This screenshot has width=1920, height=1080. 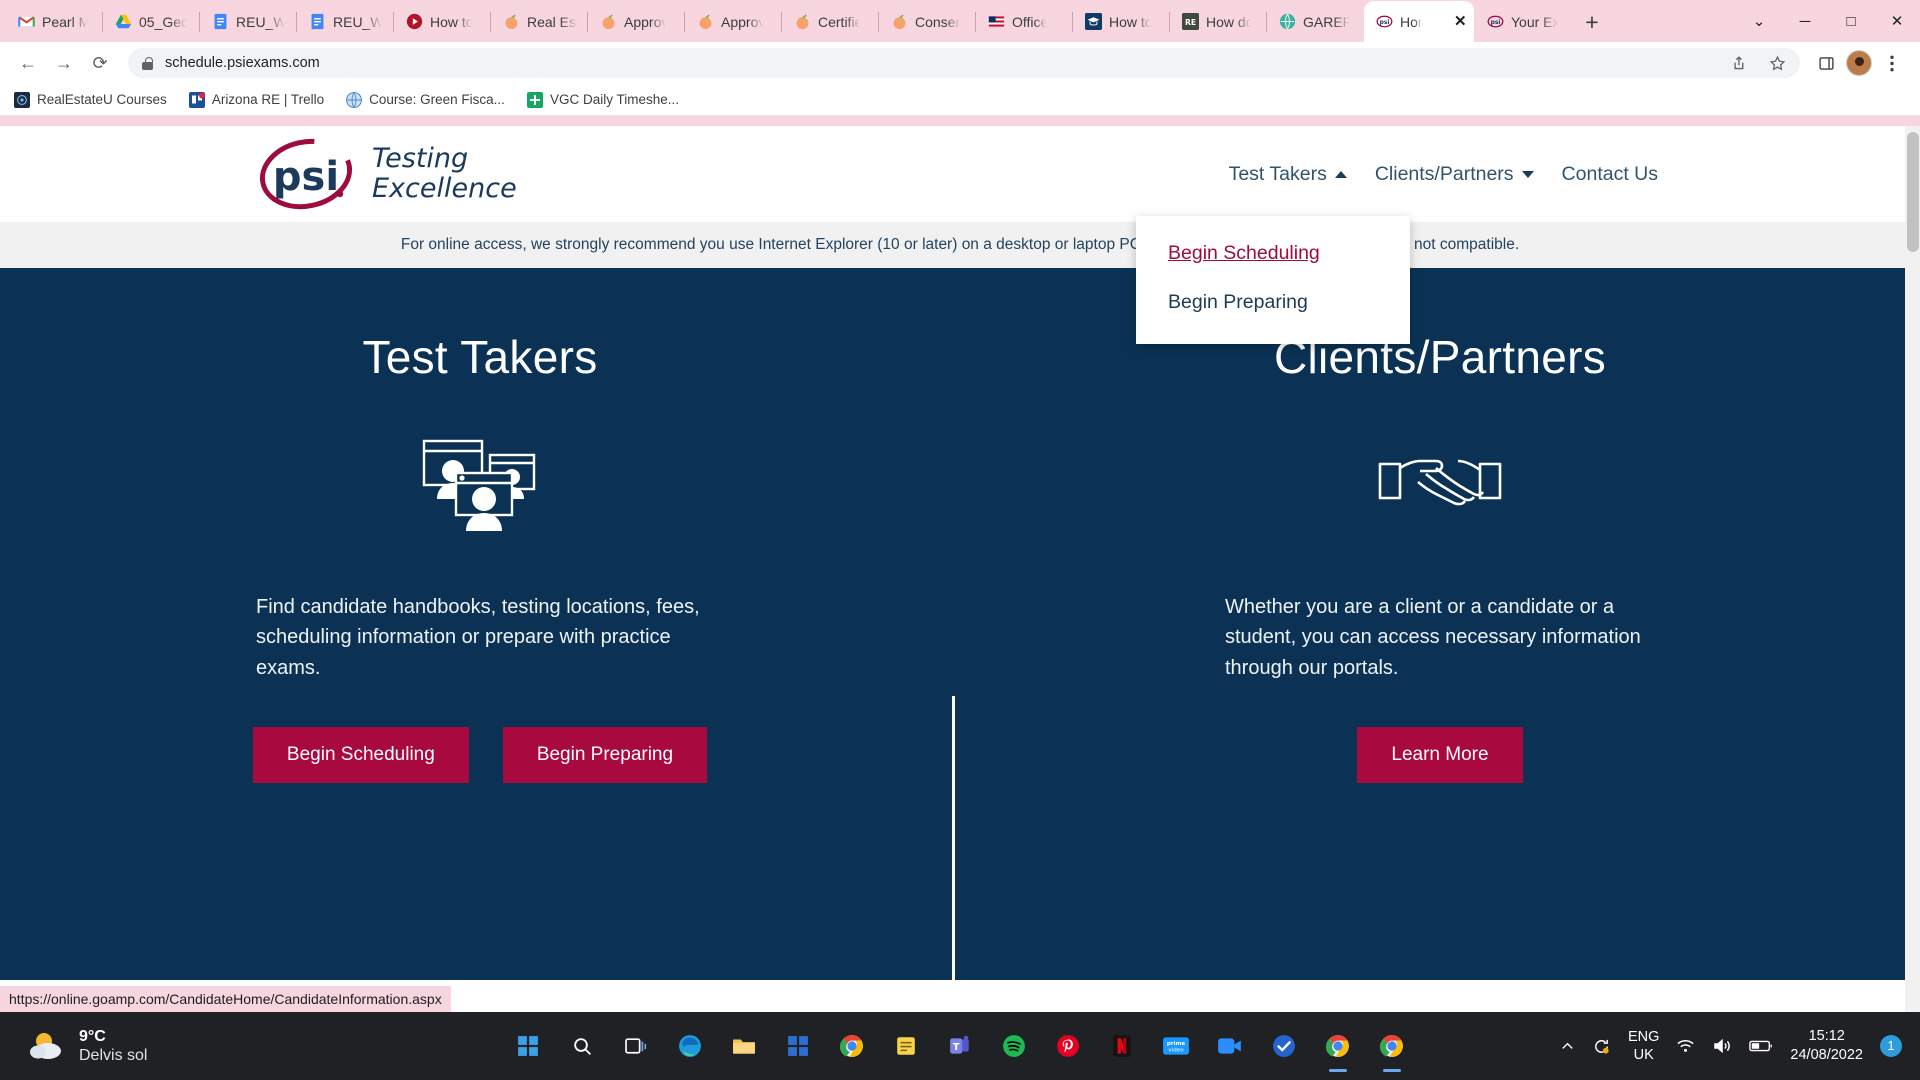 What do you see at coordinates (1454, 174) in the screenshot?
I see `nav-item-clients-partners: Clients/Partners` at bounding box center [1454, 174].